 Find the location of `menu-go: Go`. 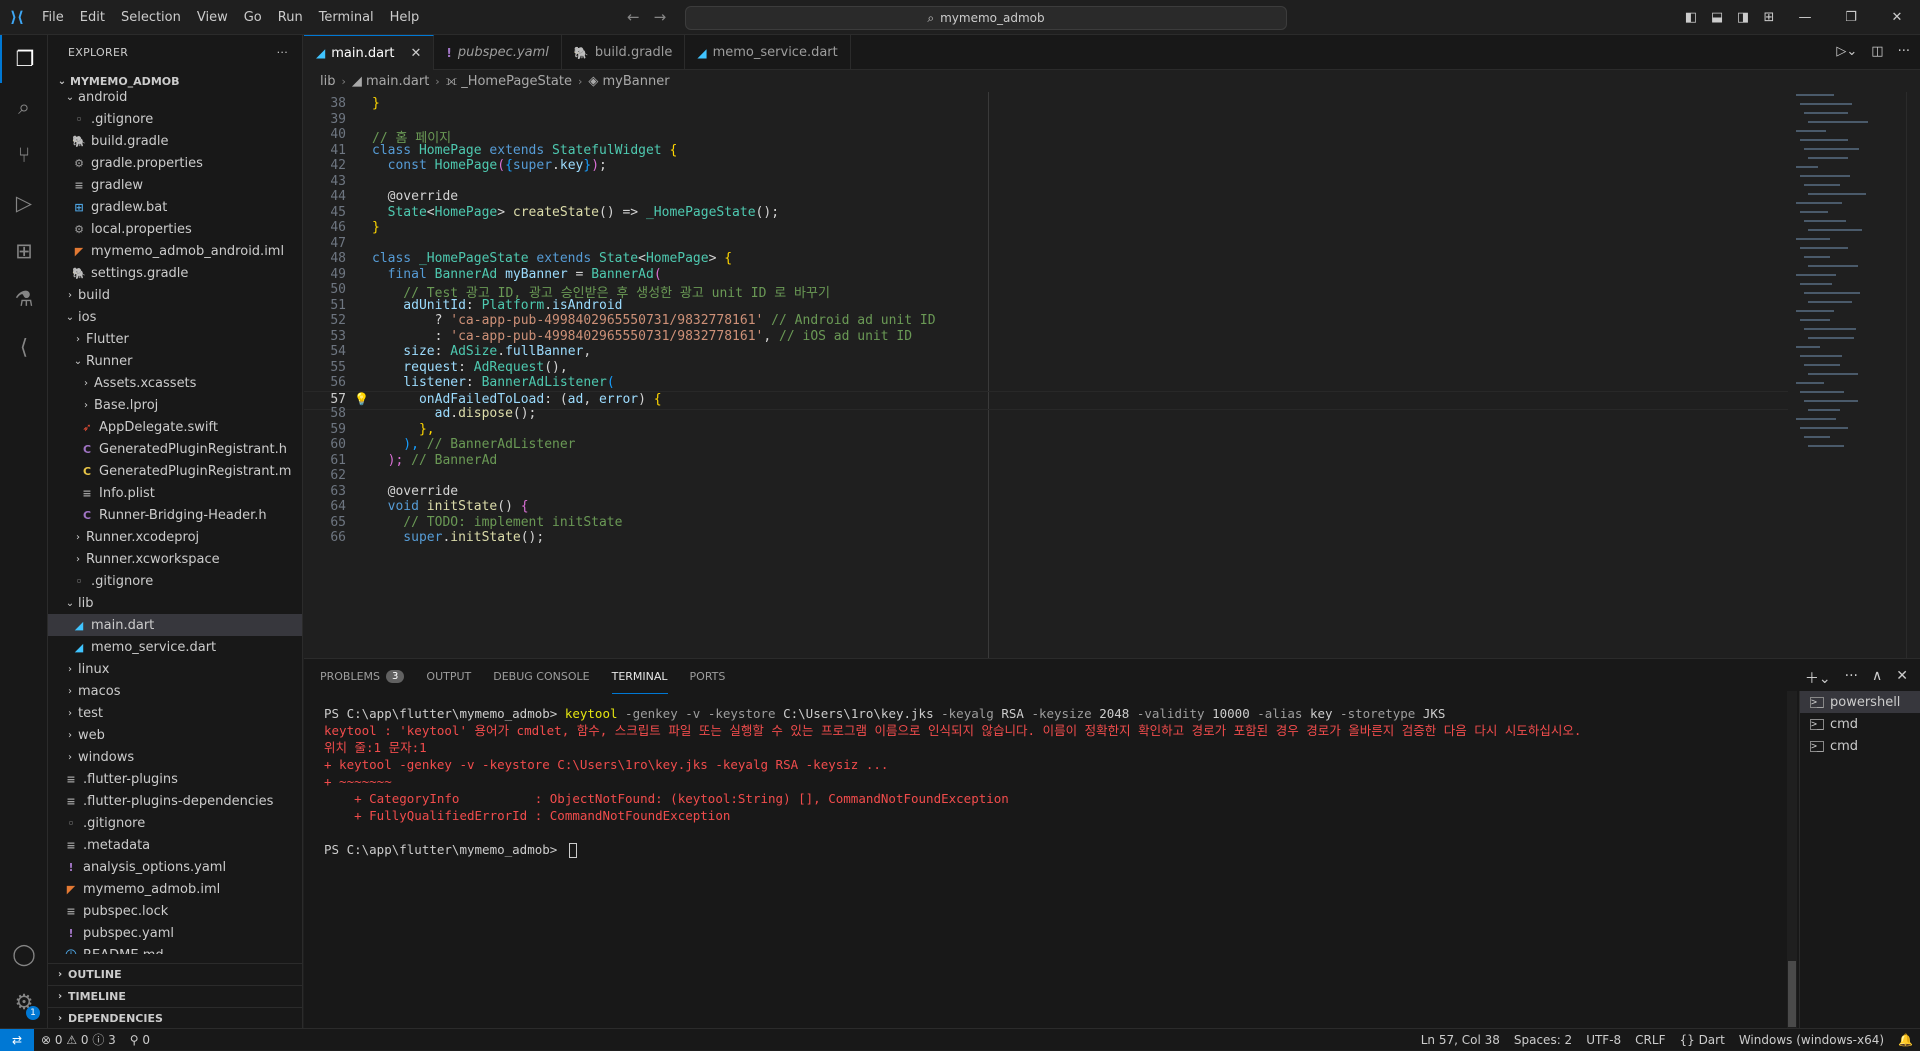

menu-go: Go is located at coordinates (253, 17).